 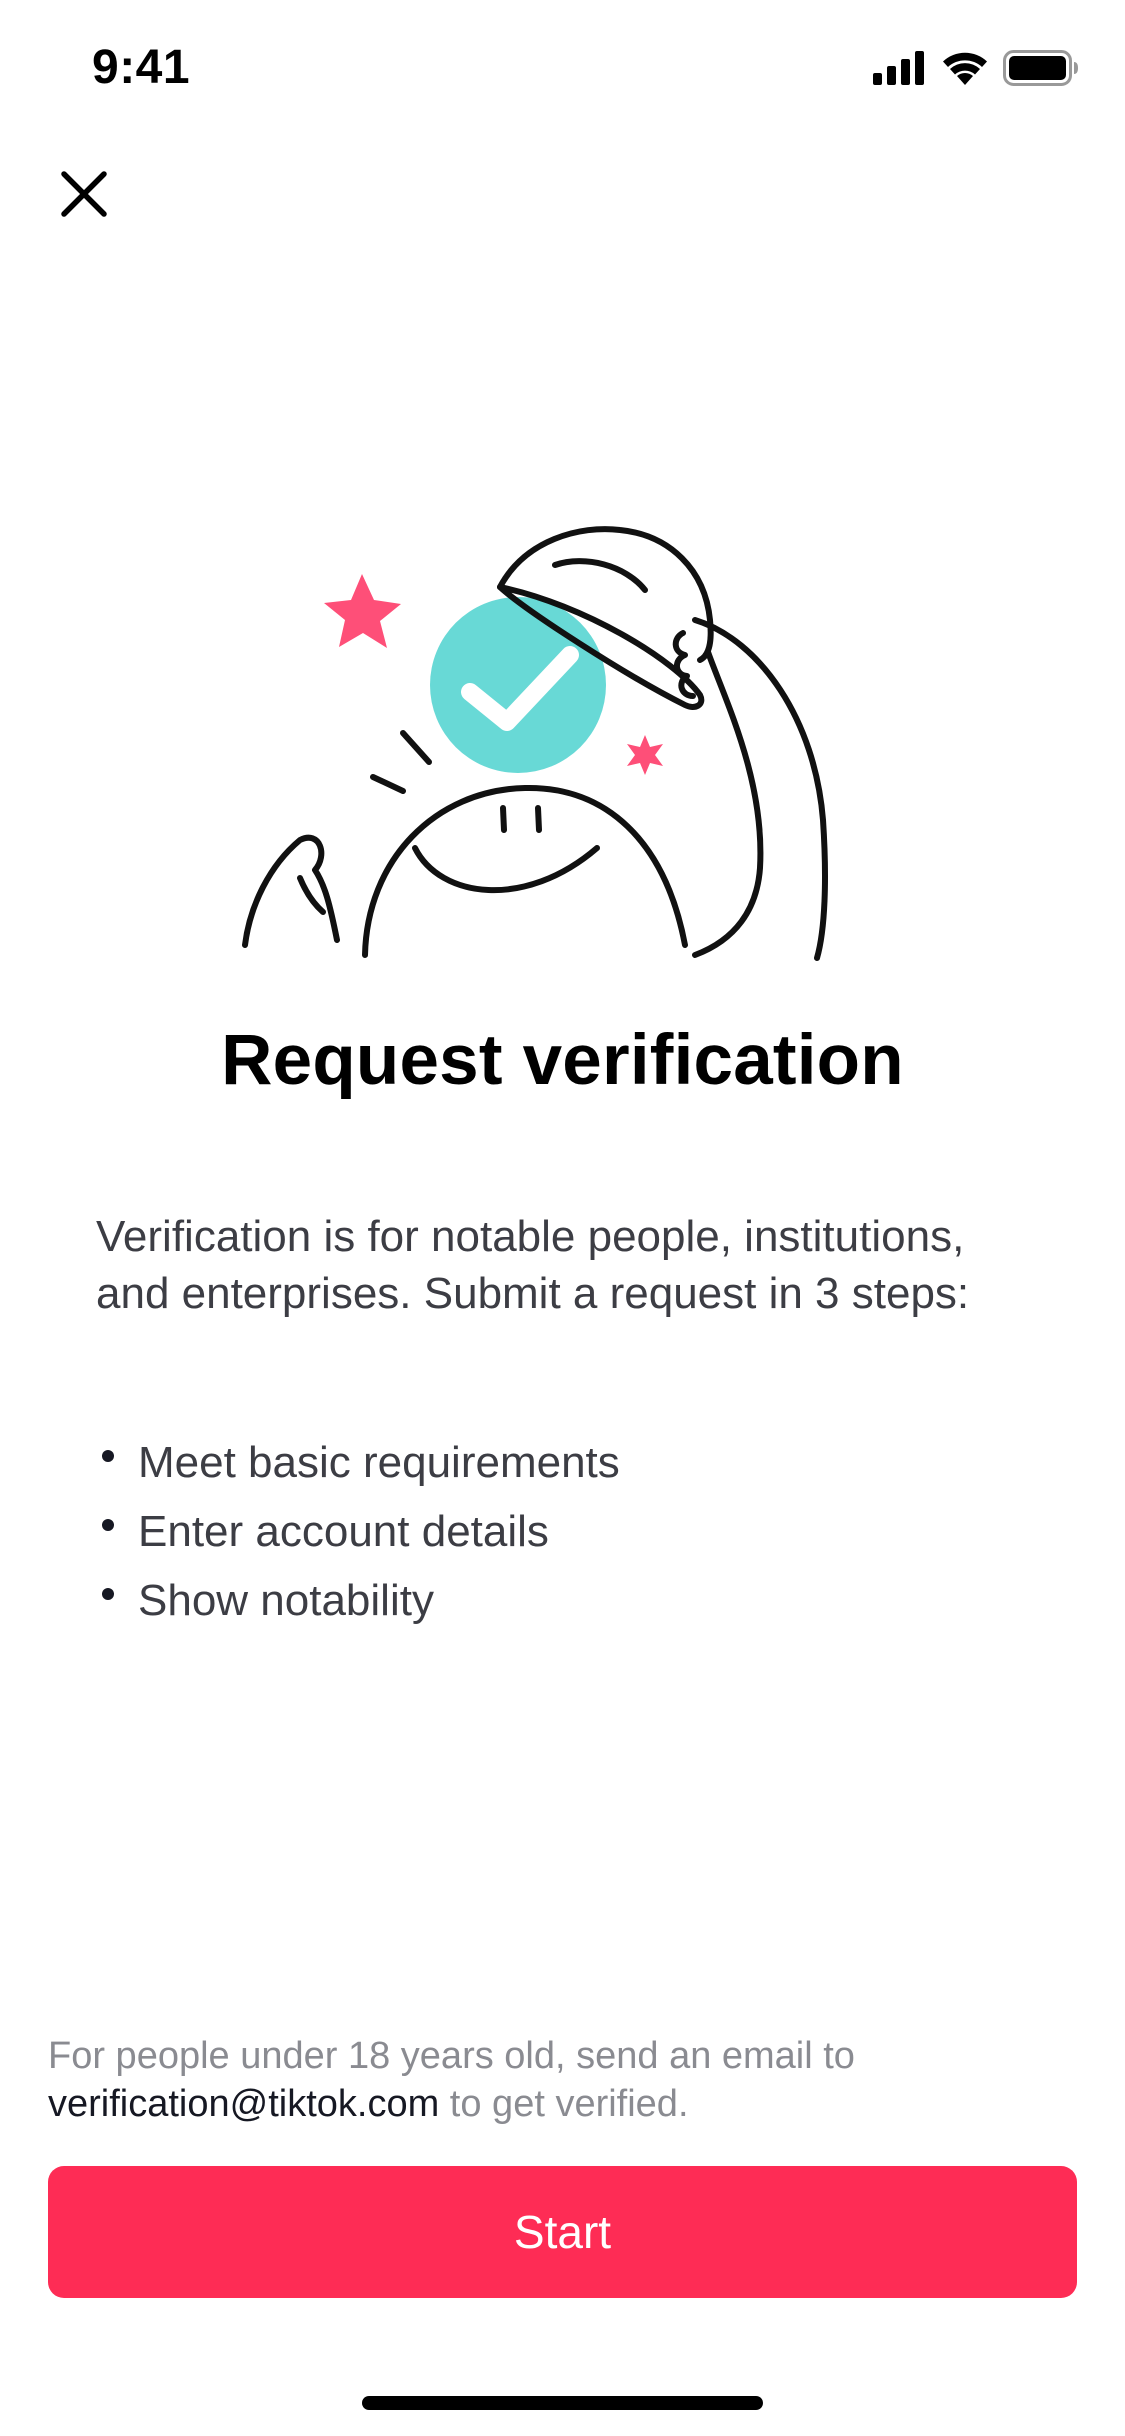 I want to click on start-button: Start, so click(x=562, y=2232).